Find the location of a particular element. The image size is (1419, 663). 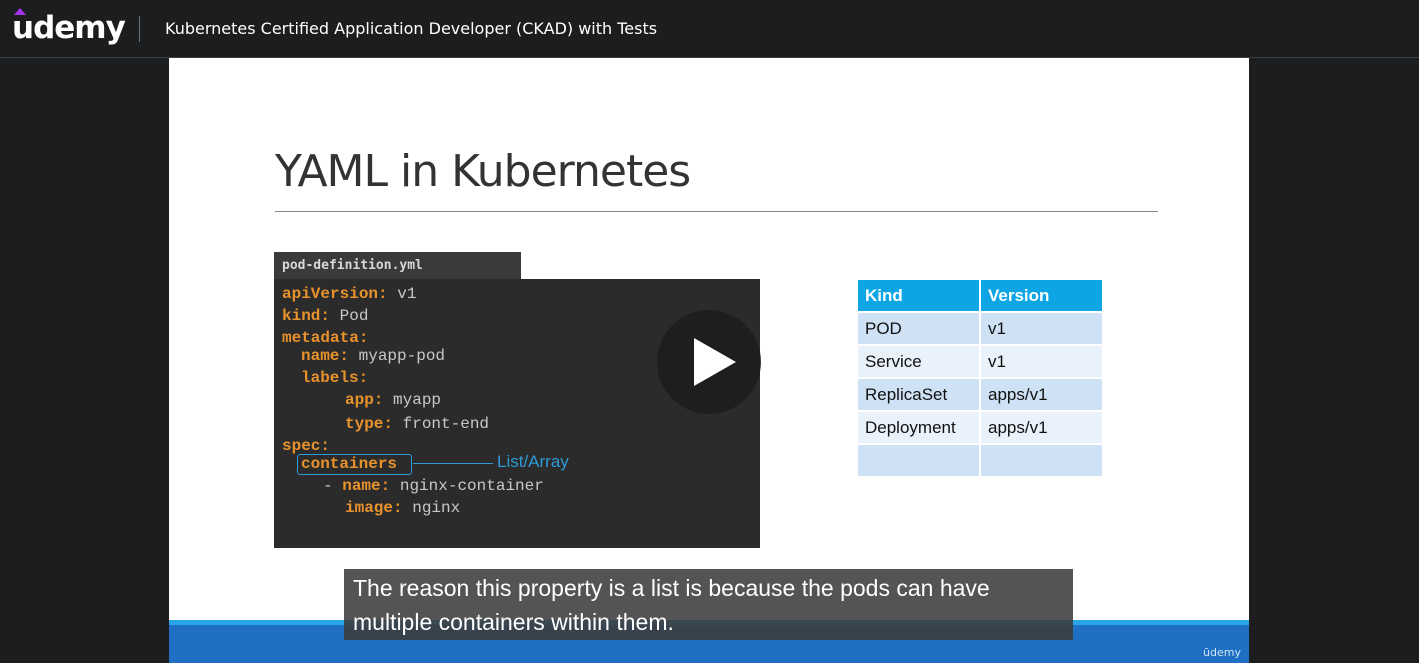

table-cell: POD is located at coordinates (918, 328).